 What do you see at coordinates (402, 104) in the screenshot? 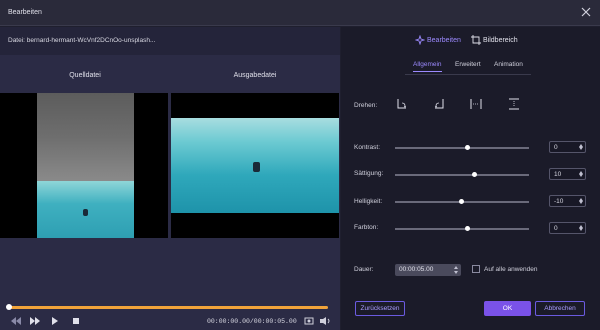
I see `rotate-right-icon` at bounding box center [402, 104].